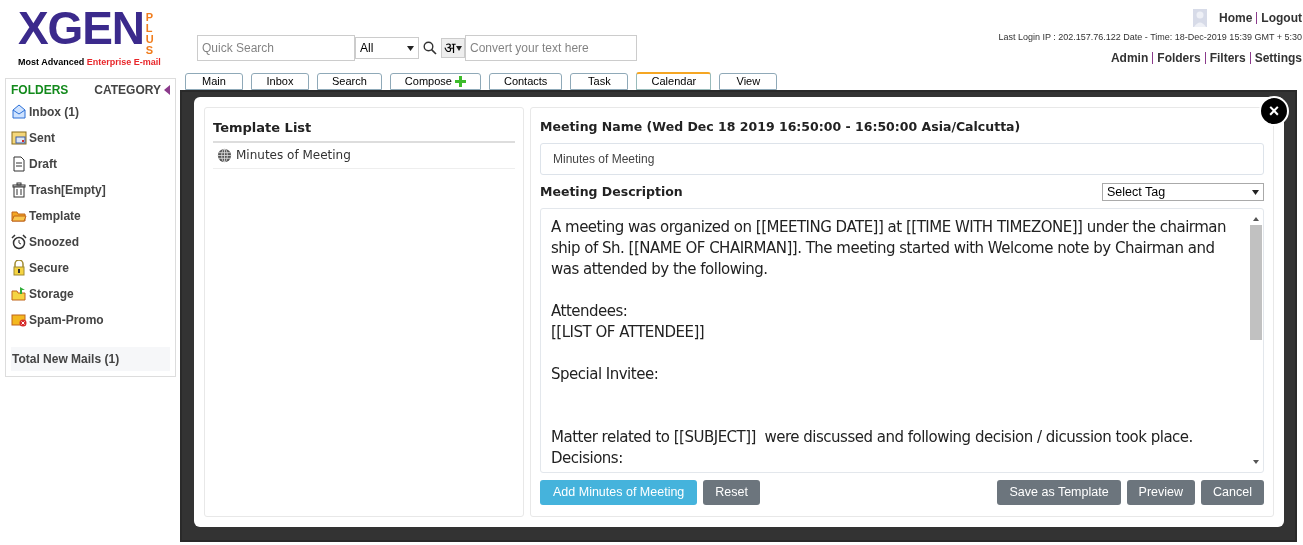  What do you see at coordinates (90, 359) in the screenshot?
I see `total-new-mails: Total New Mails (1)` at bounding box center [90, 359].